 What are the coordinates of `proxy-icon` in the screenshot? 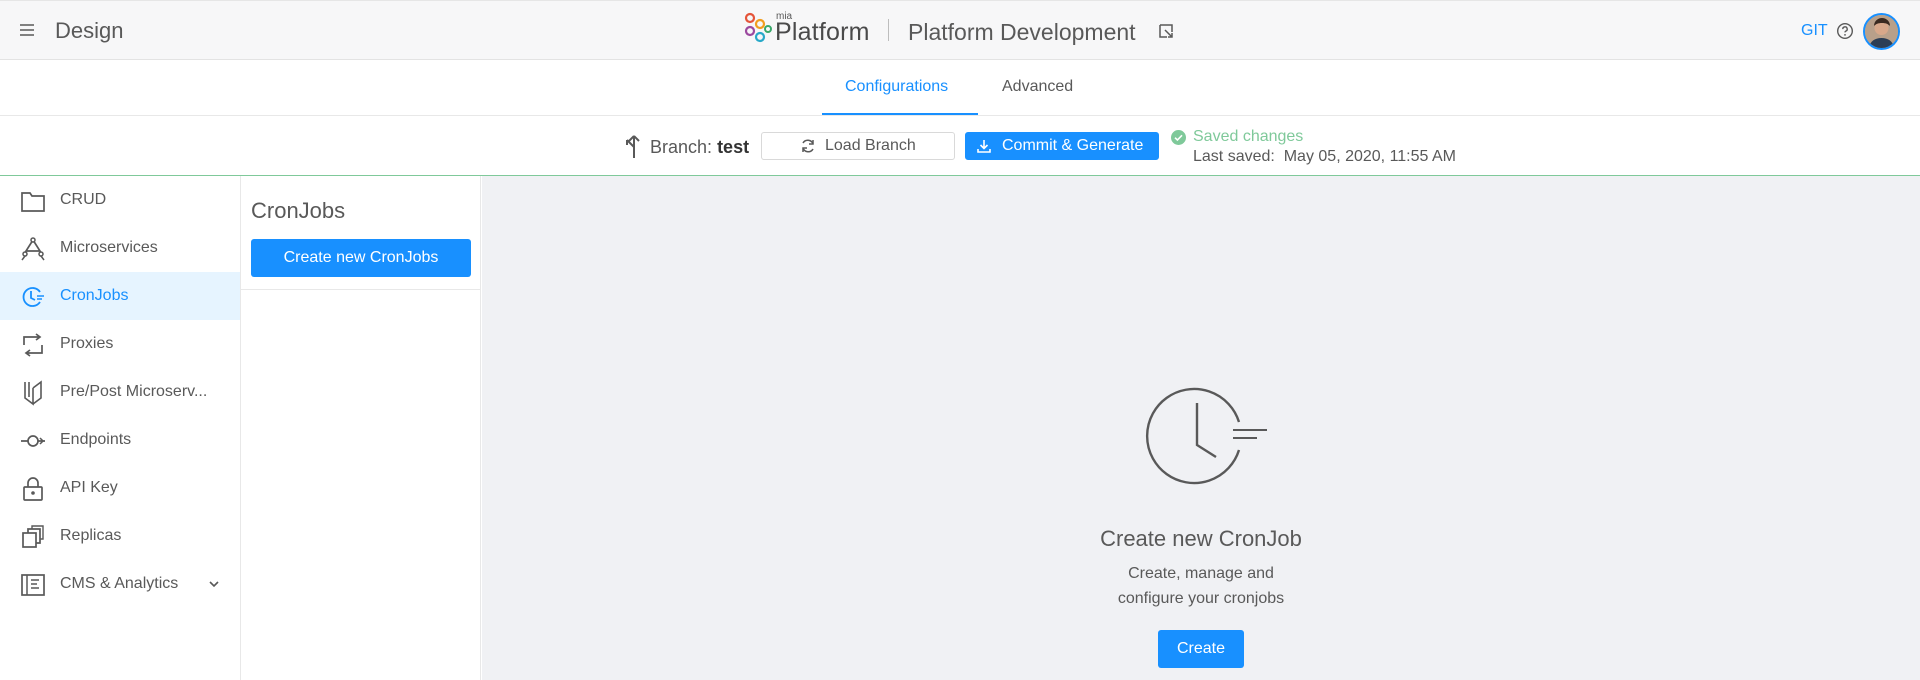 It's located at (33, 345).